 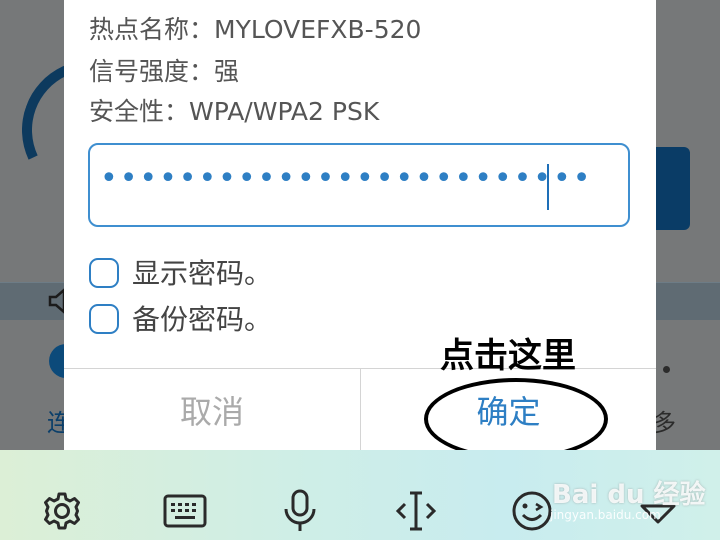 What do you see at coordinates (104, 319) in the screenshot?
I see `backup-password-checkbox` at bounding box center [104, 319].